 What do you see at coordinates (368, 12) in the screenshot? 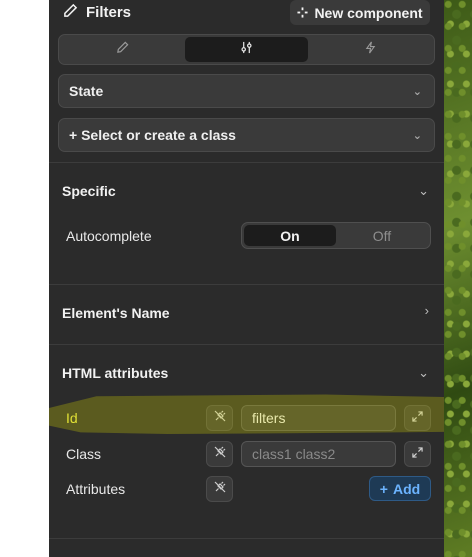
I see `new-component-label: New component` at bounding box center [368, 12].